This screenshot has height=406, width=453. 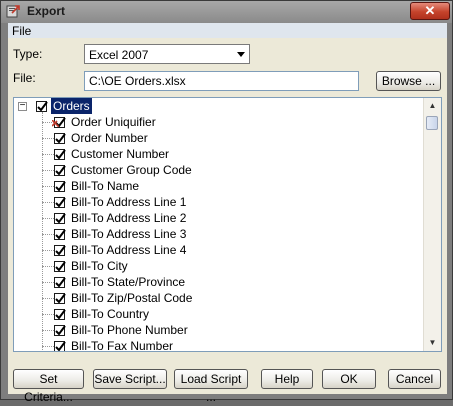 What do you see at coordinates (109, 138) in the screenshot?
I see `tree-item-label: Order Number` at bounding box center [109, 138].